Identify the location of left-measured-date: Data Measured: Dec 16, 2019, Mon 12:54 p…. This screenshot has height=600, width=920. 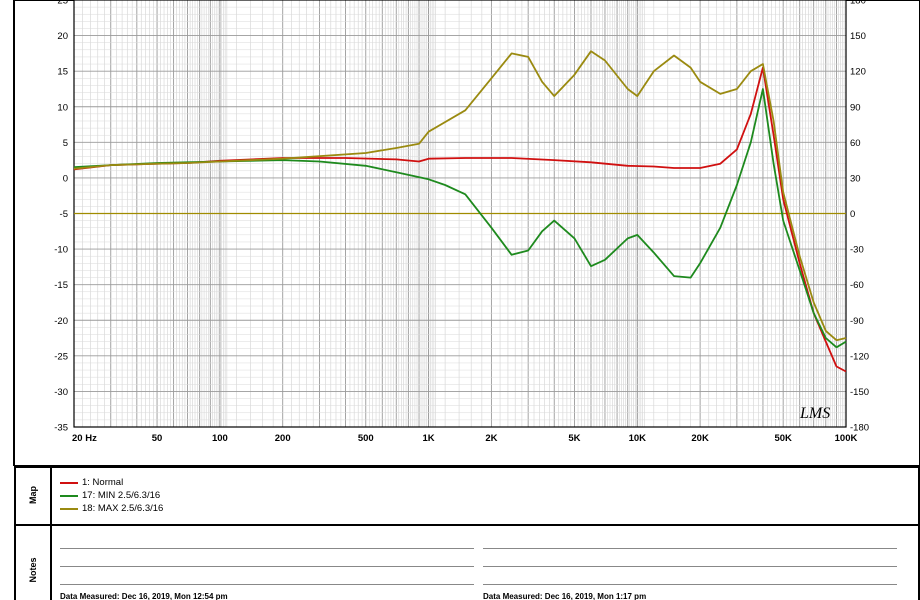
(144, 596).